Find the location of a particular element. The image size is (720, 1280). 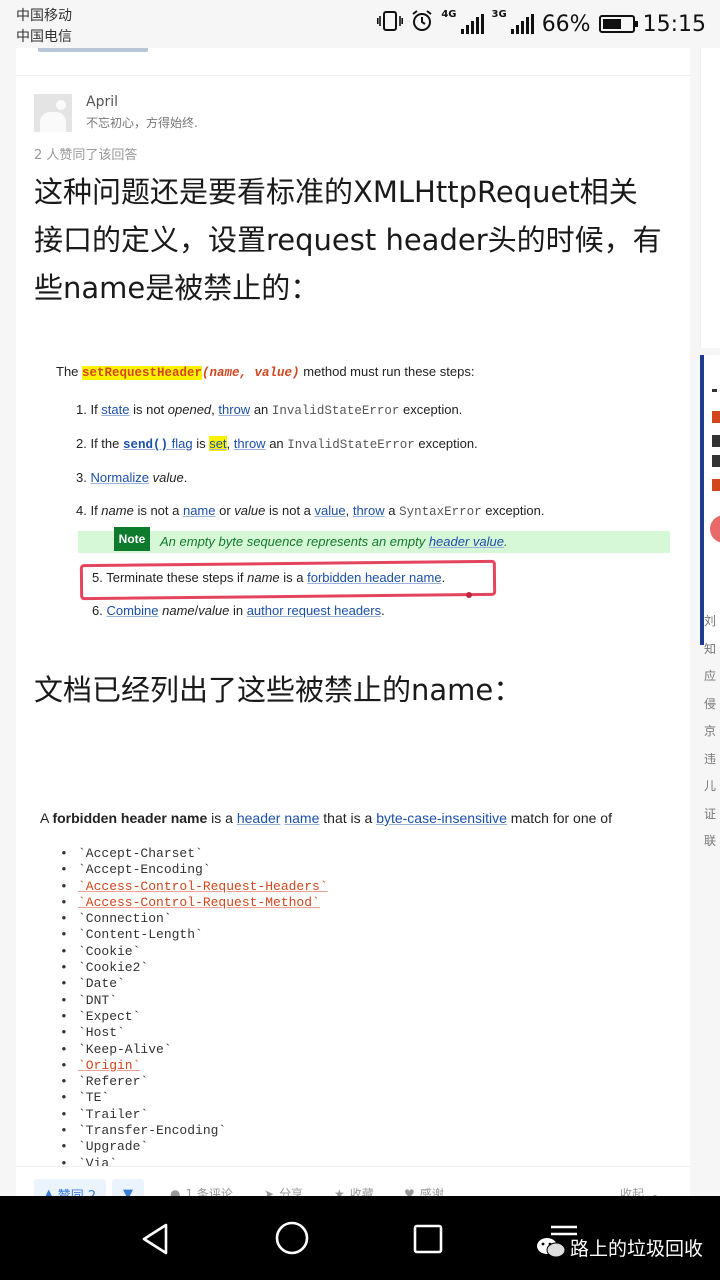

link-normalize: Normalize is located at coordinates (119, 477).